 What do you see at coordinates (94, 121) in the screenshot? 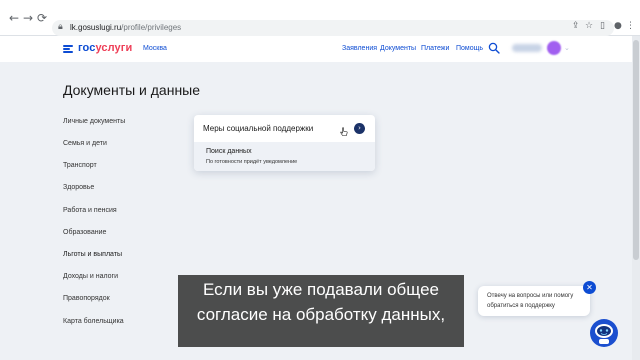
I see `sidebar-item-personal-docs: Личные документы` at bounding box center [94, 121].